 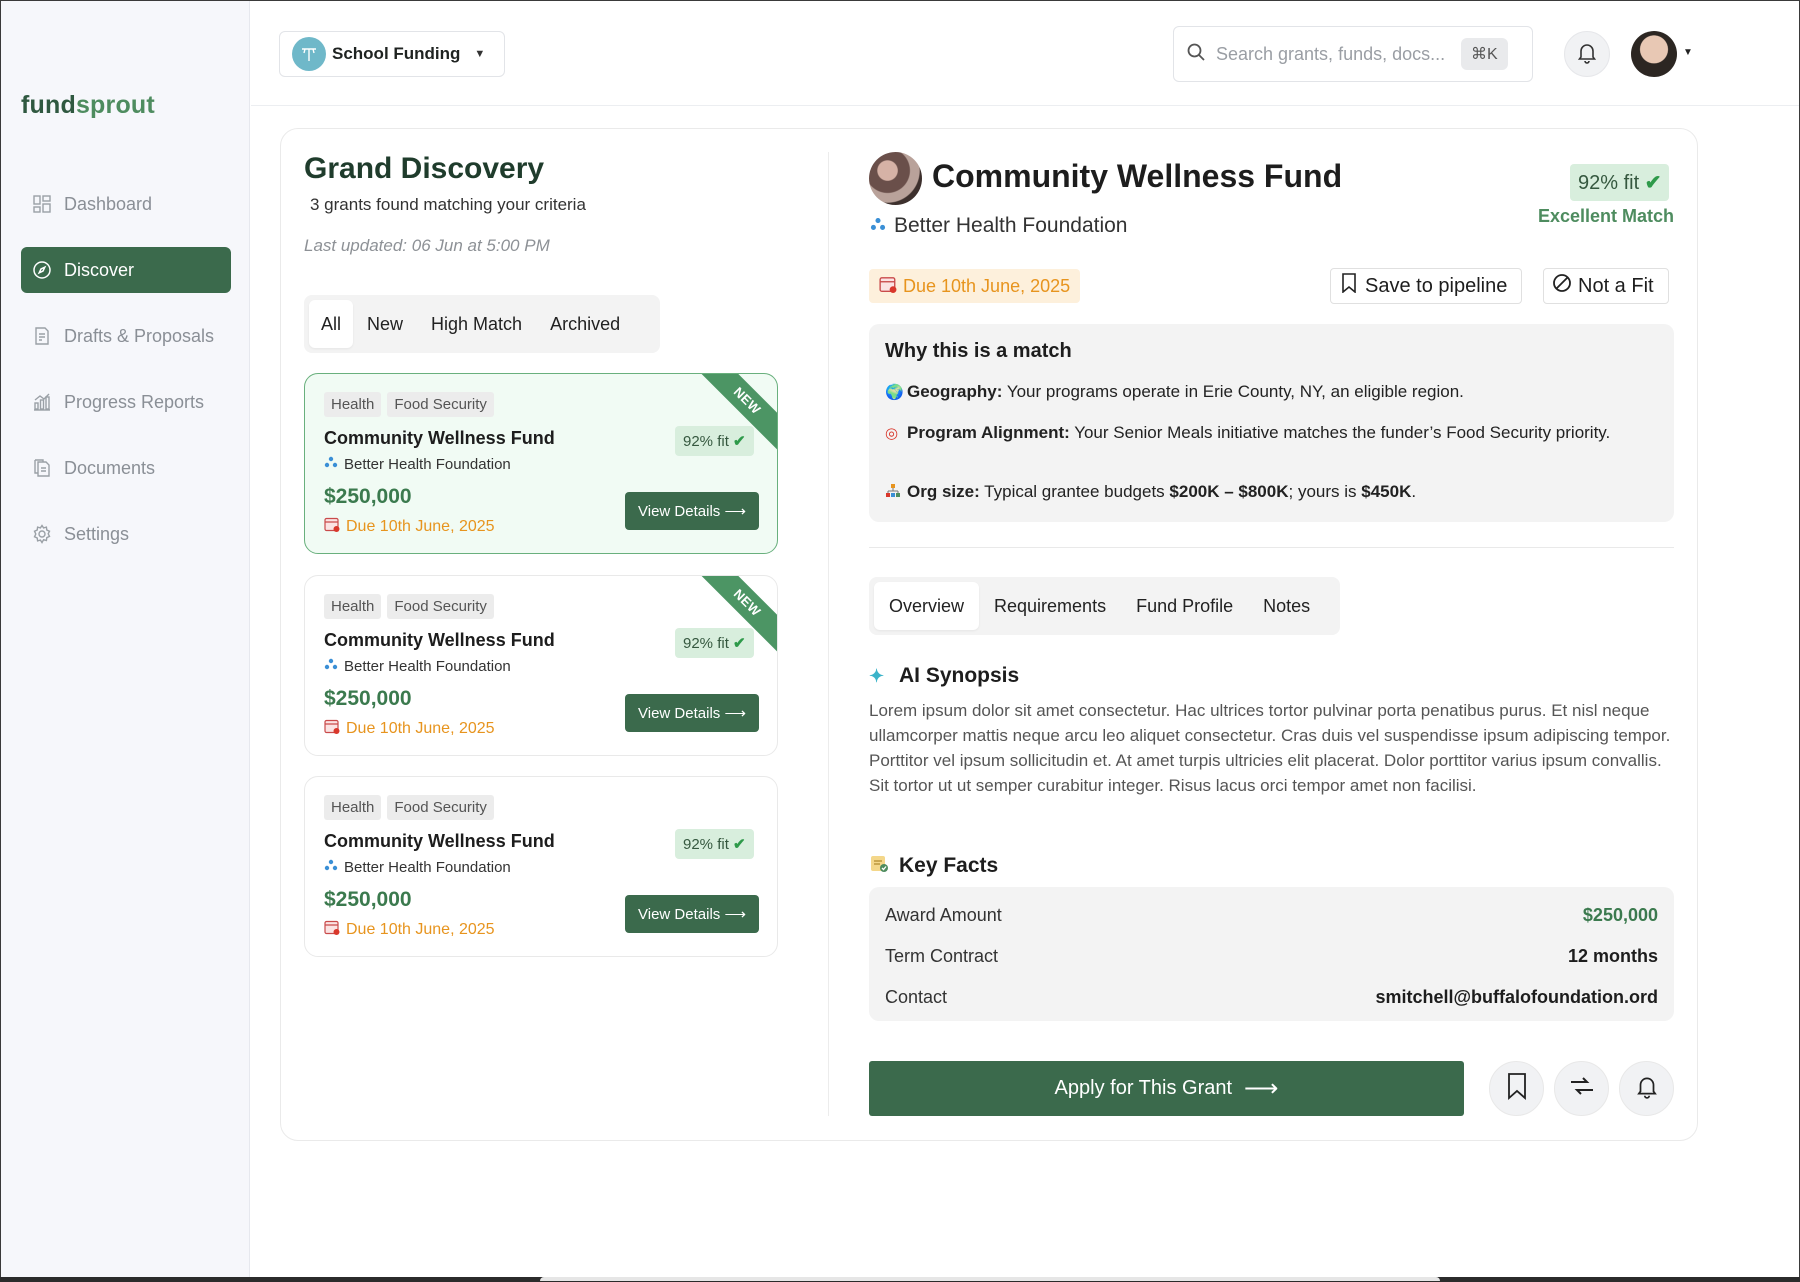 I want to click on sidebar-item-label: Discover, so click(x=99, y=269).